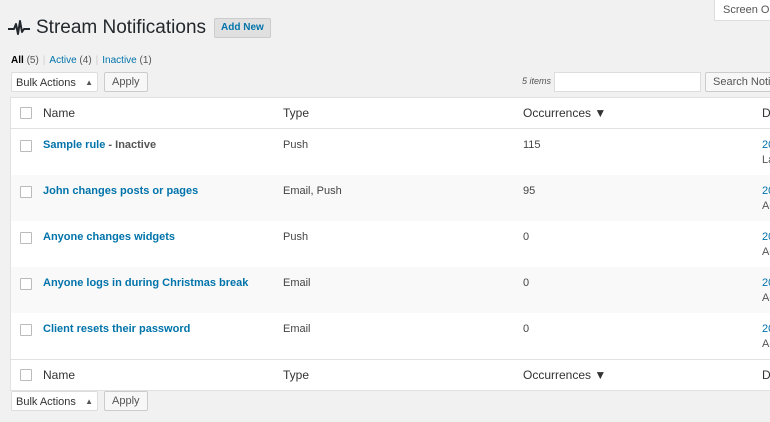 Image resolution: width=770 pixels, height=422 pixels. I want to click on status-filters: All (5) | Active (4) | Inactive (1), so click(81, 60).